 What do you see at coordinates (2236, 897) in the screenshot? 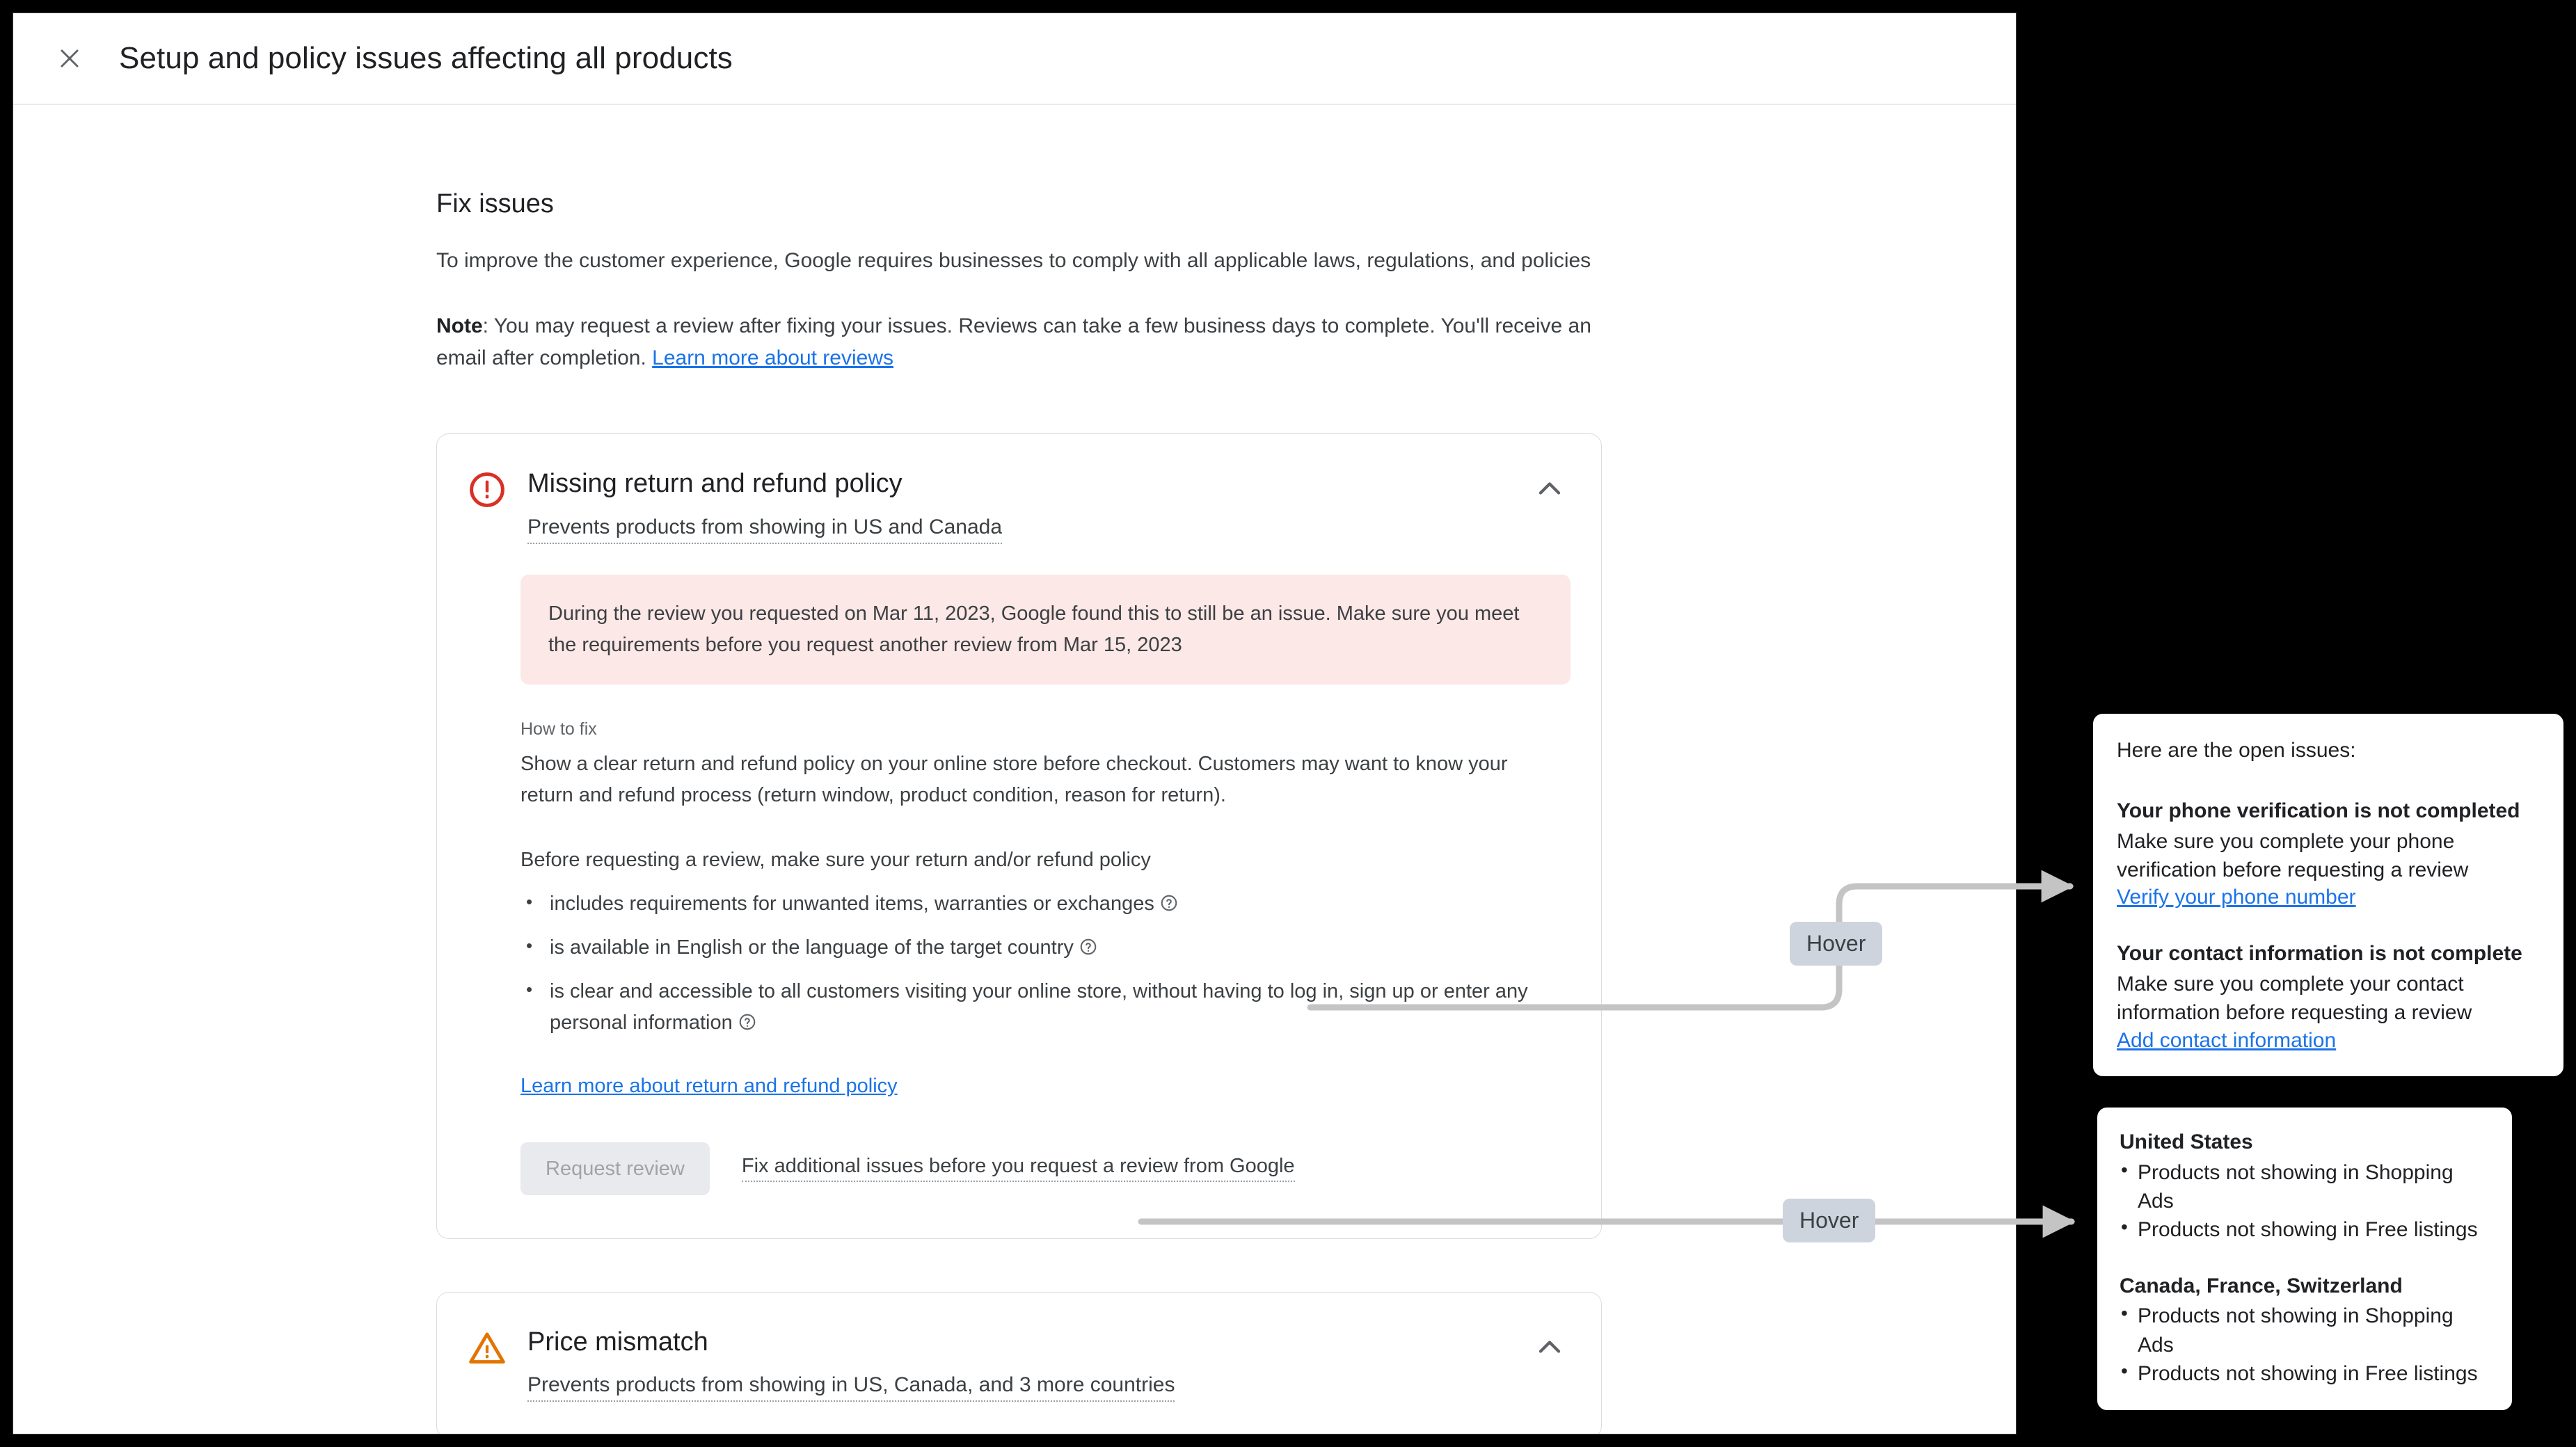
I see `verify-phone-number-link: Verify your phone number` at bounding box center [2236, 897].